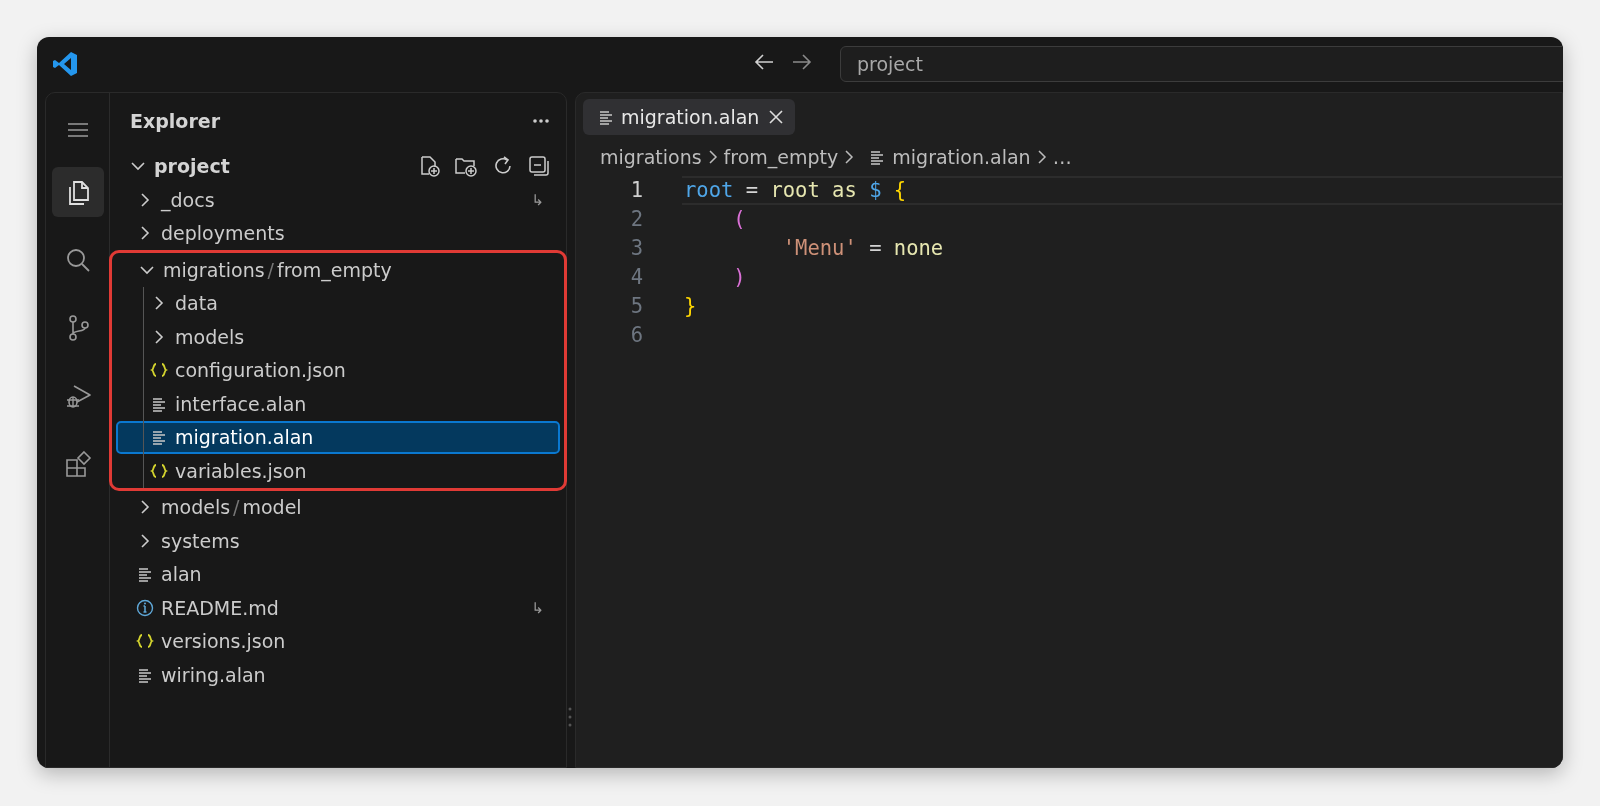 The height and width of the screenshot is (806, 1600). Describe the element at coordinates (244, 437) in the screenshot. I see `file-label: migration.alan` at that location.